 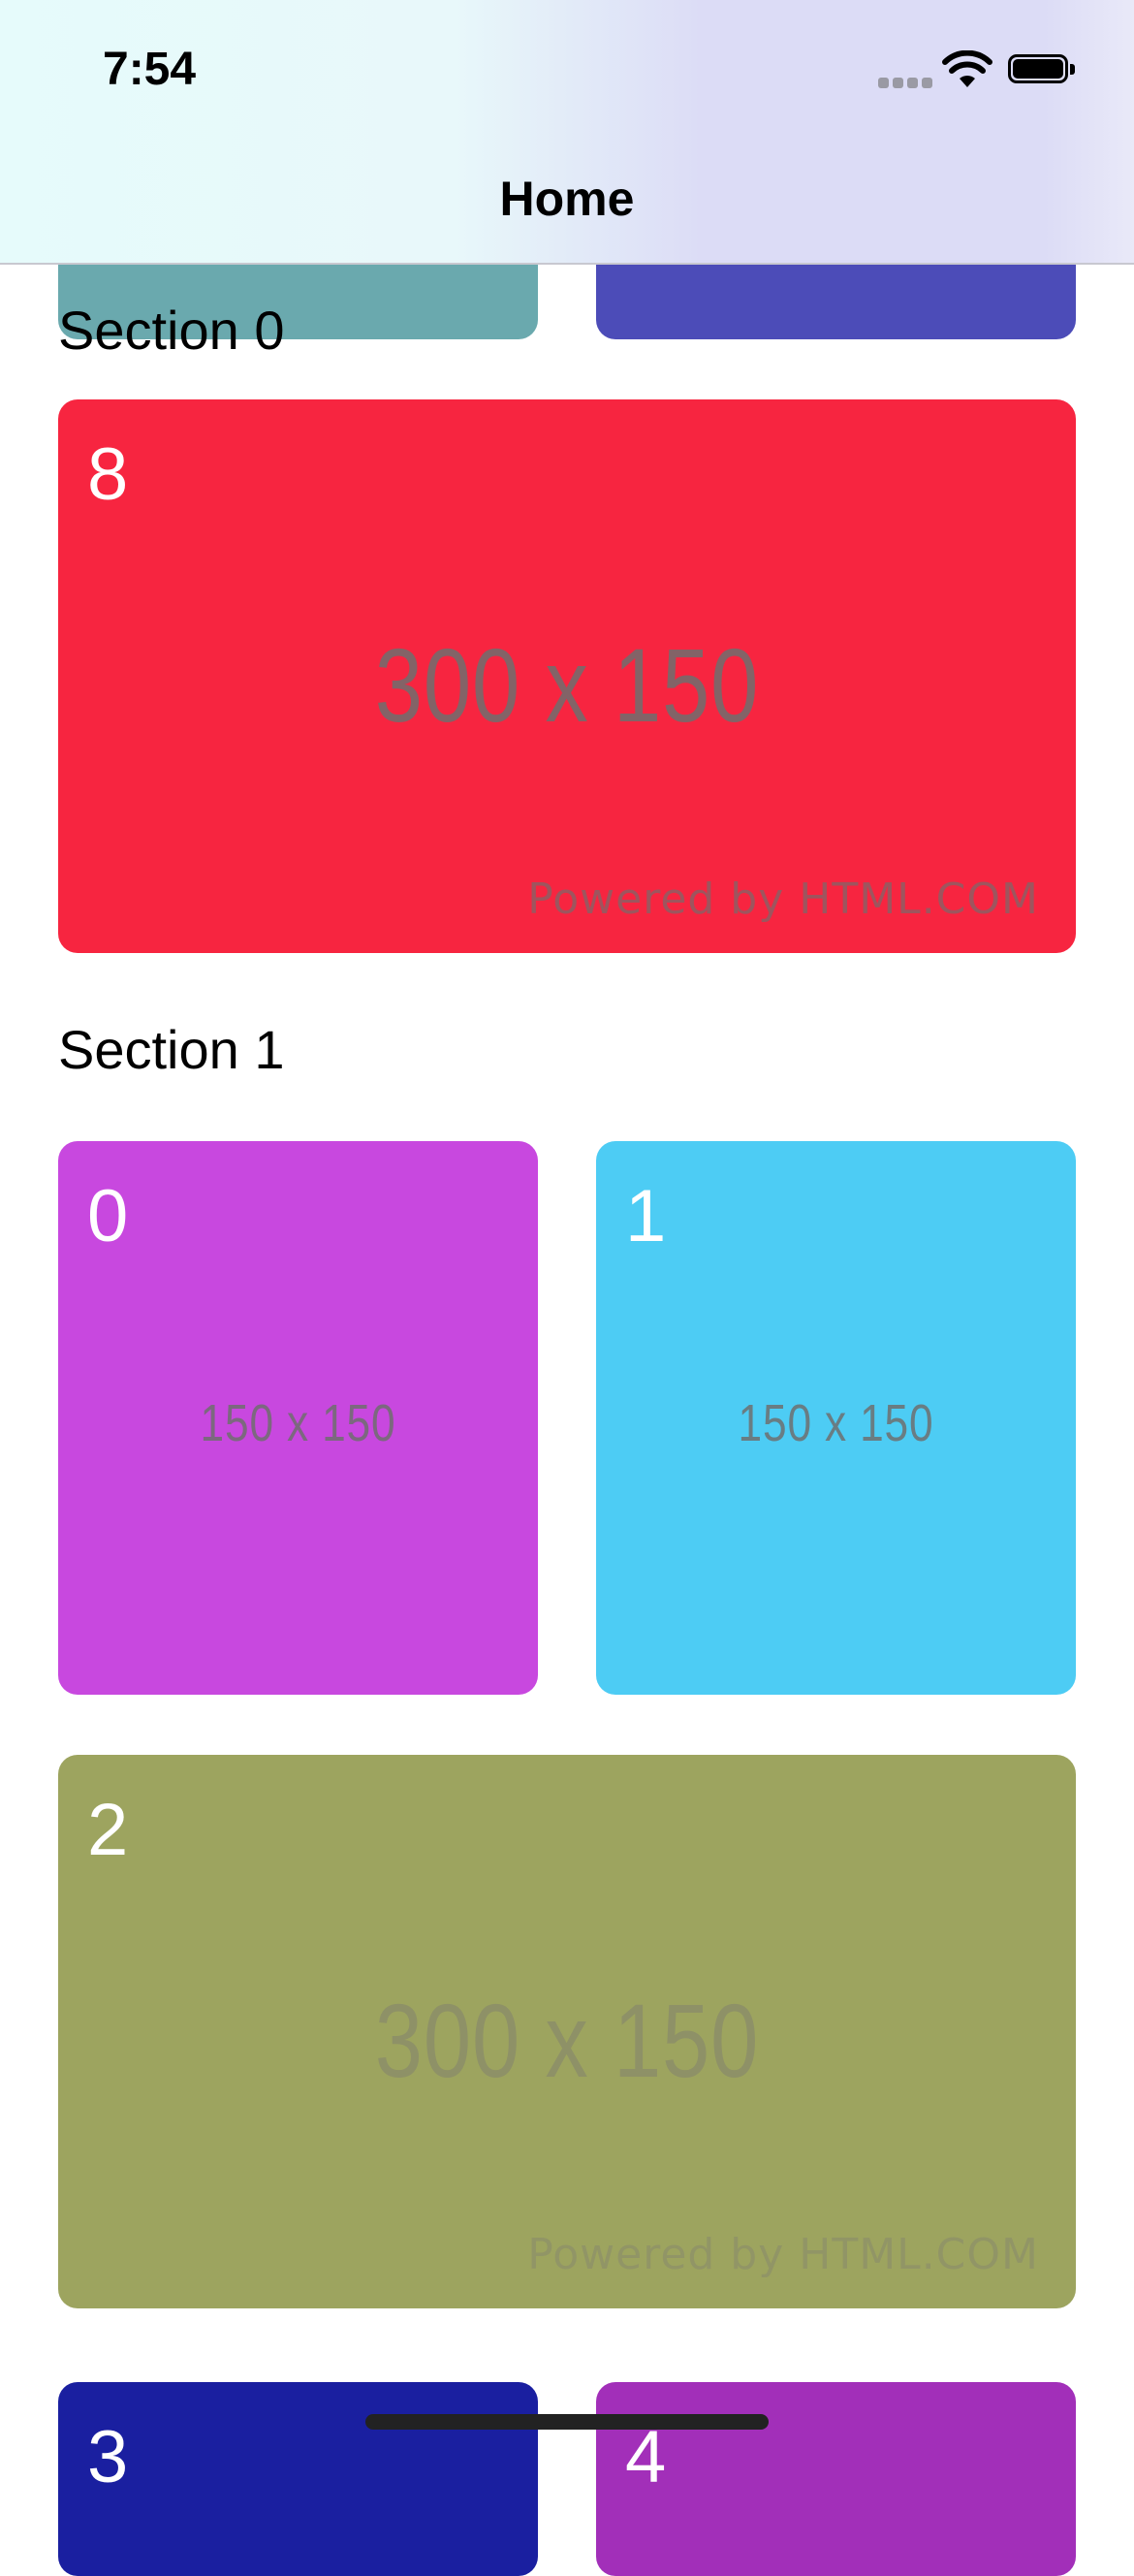 What do you see at coordinates (567, 2422) in the screenshot?
I see `home-indicator` at bounding box center [567, 2422].